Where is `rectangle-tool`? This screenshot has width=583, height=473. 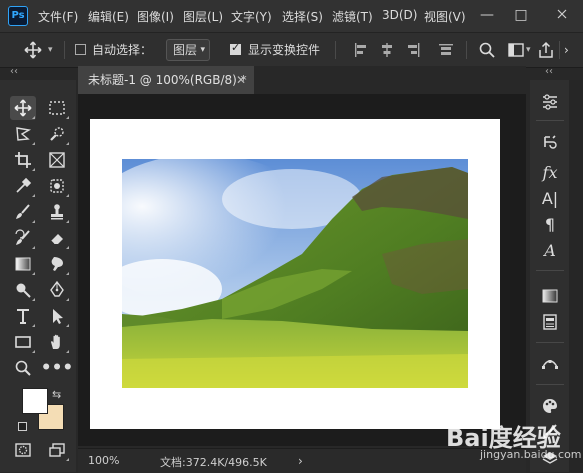
rectangle-tool is located at coordinates (23, 342).